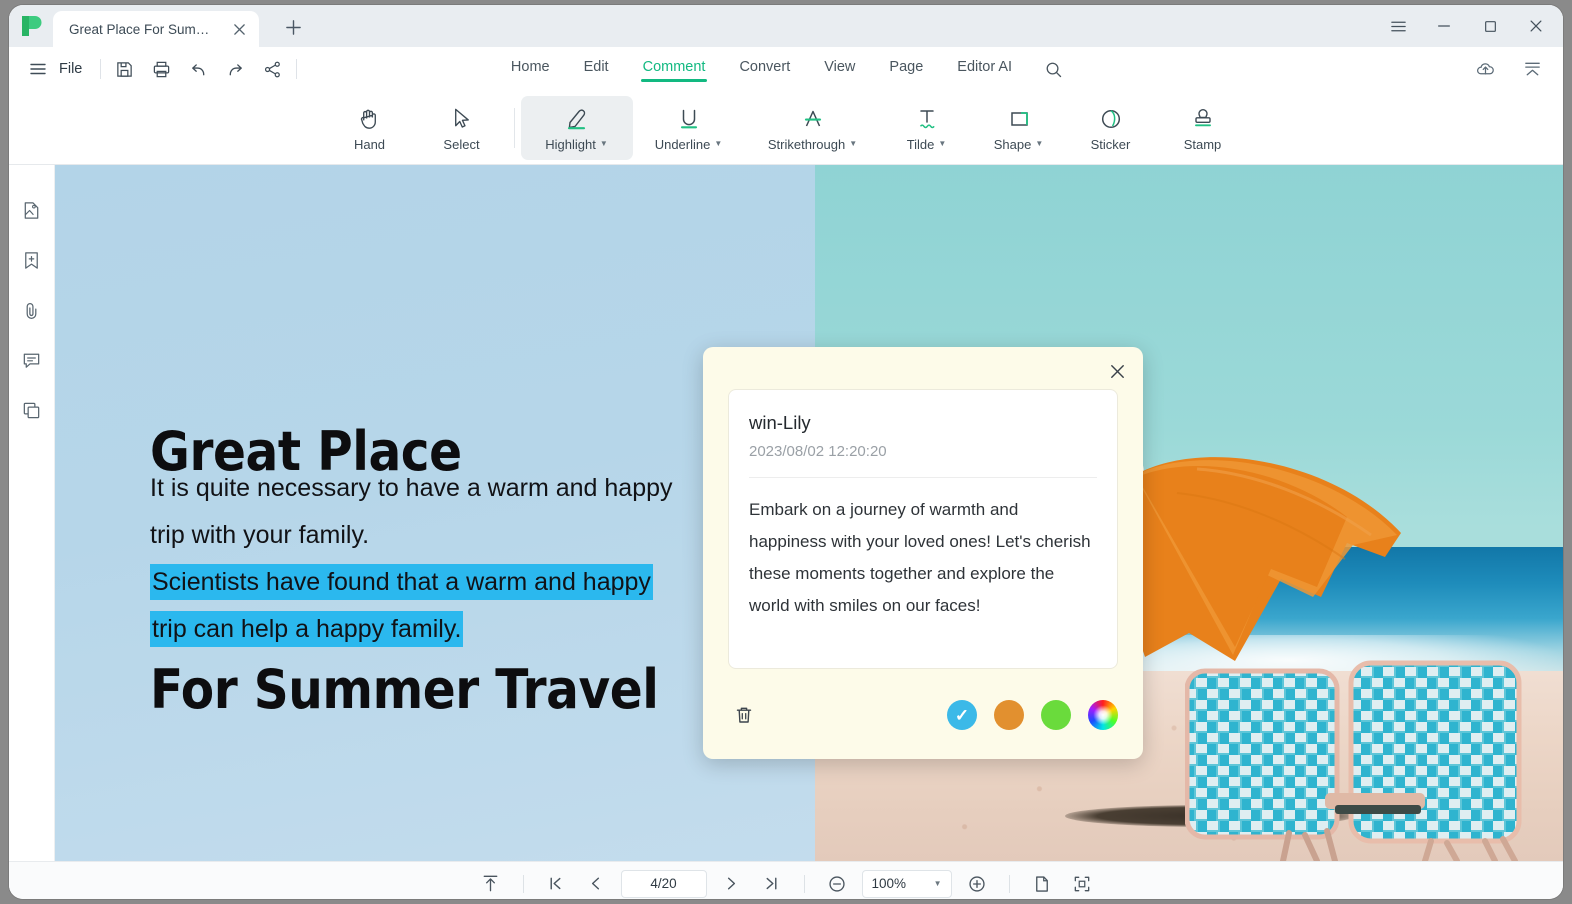 The image size is (1572, 904). What do you see at coordinates (689, 128) in the screenshot?
I see `tool-underline: Underline ▼` at bounding box center [689, 128].